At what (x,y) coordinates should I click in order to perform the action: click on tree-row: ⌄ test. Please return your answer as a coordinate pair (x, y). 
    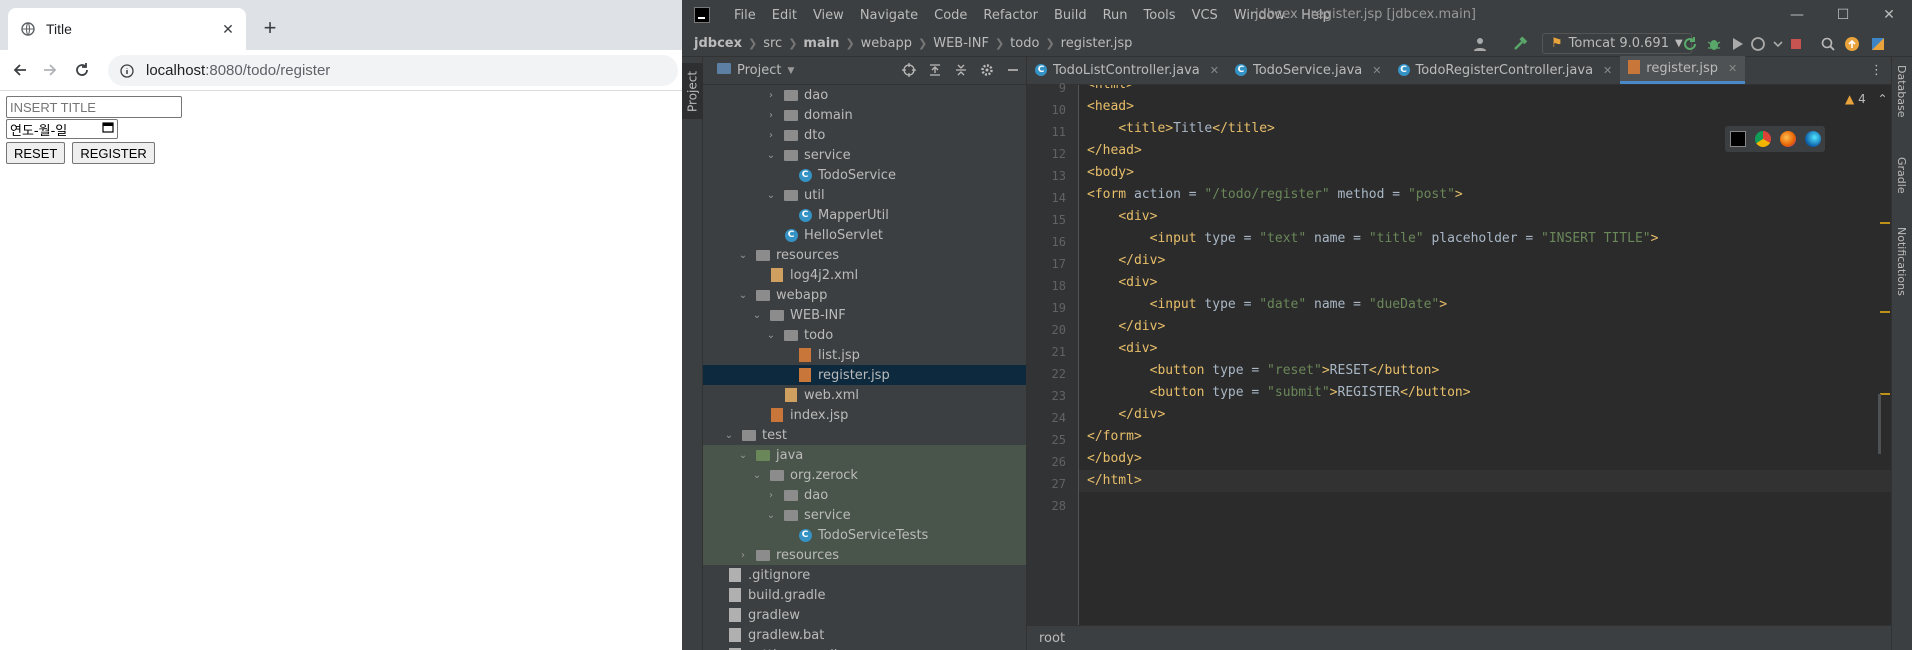
    Looking at the image, I should click on (864, 435).